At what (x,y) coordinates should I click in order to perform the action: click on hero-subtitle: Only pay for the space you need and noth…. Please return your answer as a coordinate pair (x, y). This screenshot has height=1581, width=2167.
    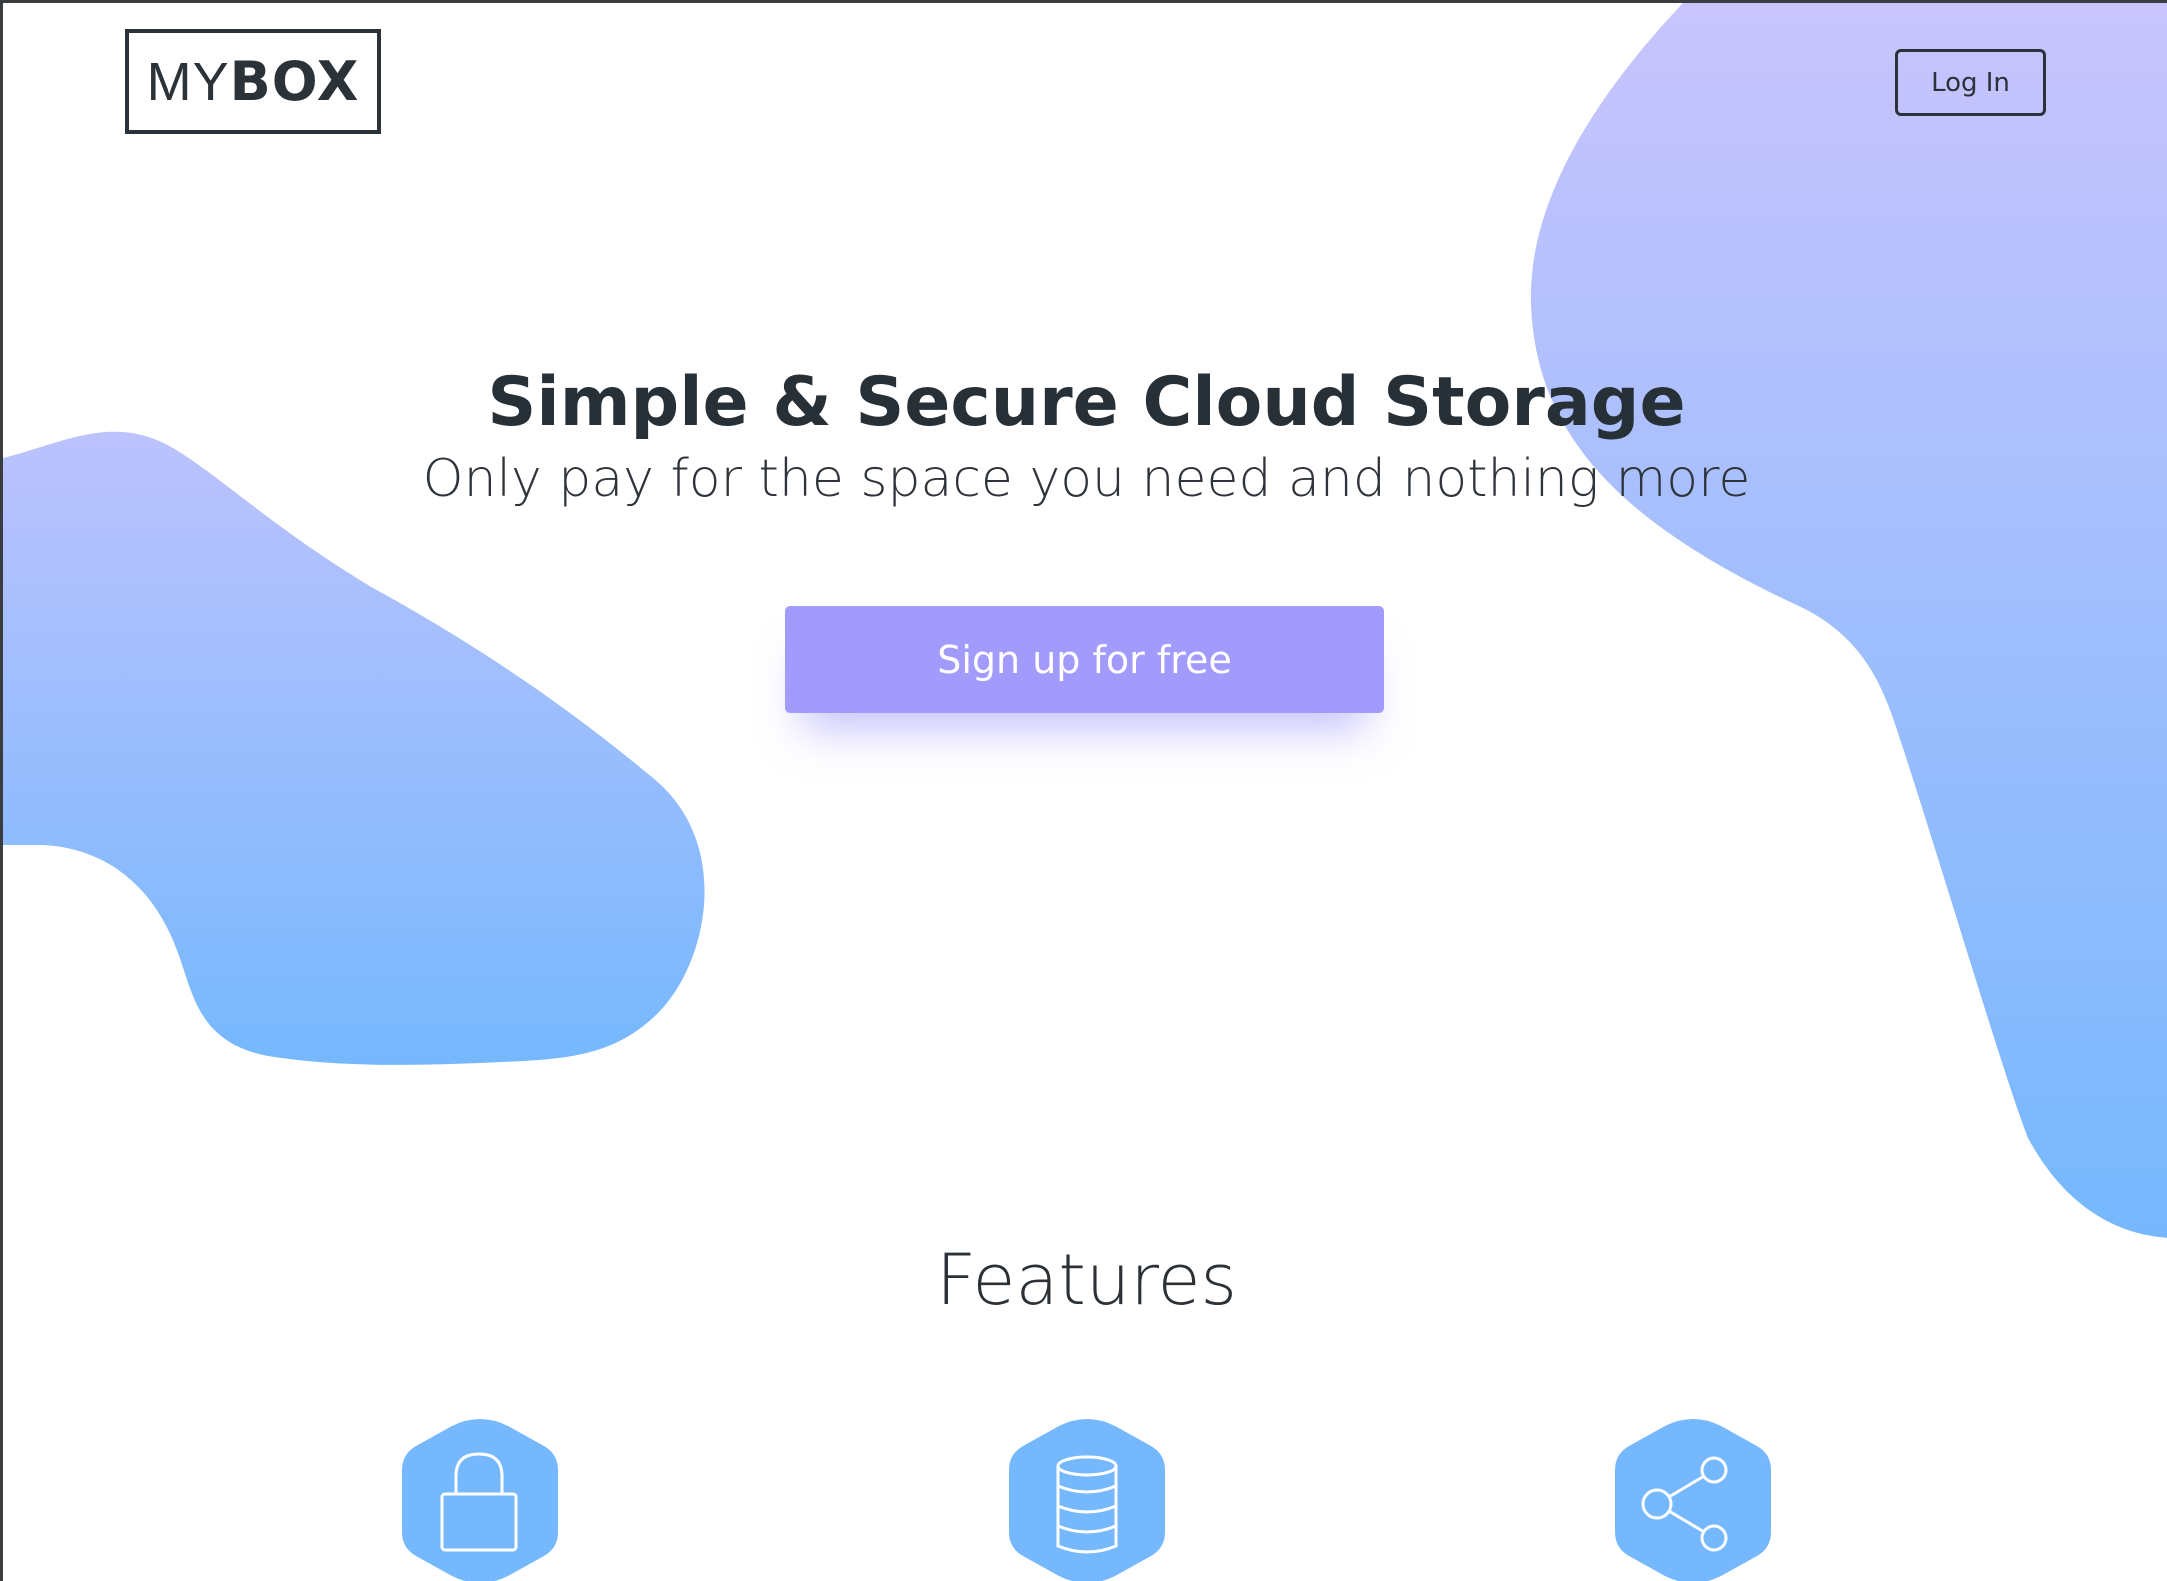
    Looking at the image, I should click on (1086, 479).